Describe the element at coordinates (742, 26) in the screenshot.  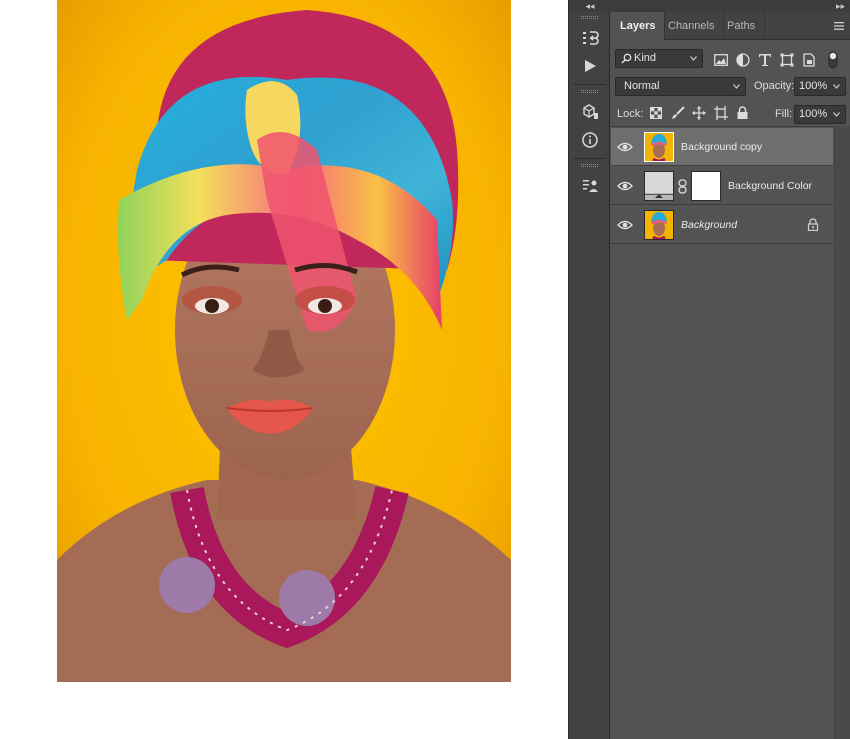
I see `tab-paths: Paths` at that location.